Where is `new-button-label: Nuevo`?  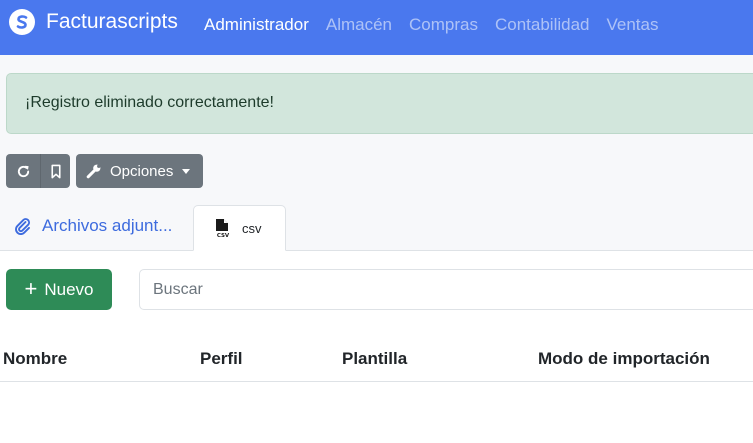
new-button-label: Nuevo is located at coordinates (69, 289).